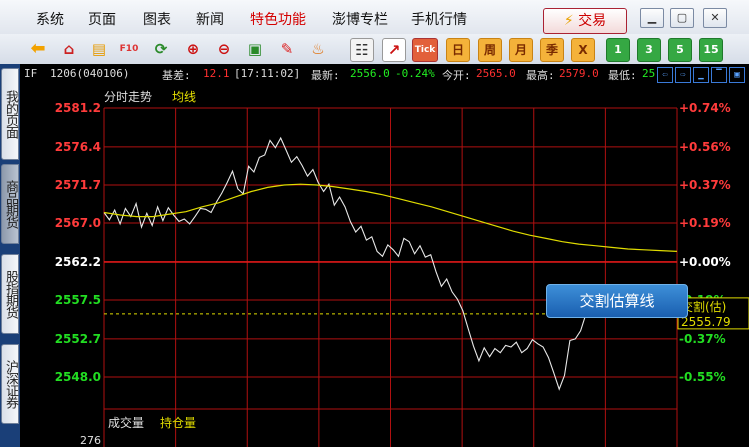 Image resolution: width=749 pixels, height=447 pixels. What do you see at coordinates (78, 262) in the screenshot?
I see `y-tick-label: 2562.2` at bounding box center [78, 262].